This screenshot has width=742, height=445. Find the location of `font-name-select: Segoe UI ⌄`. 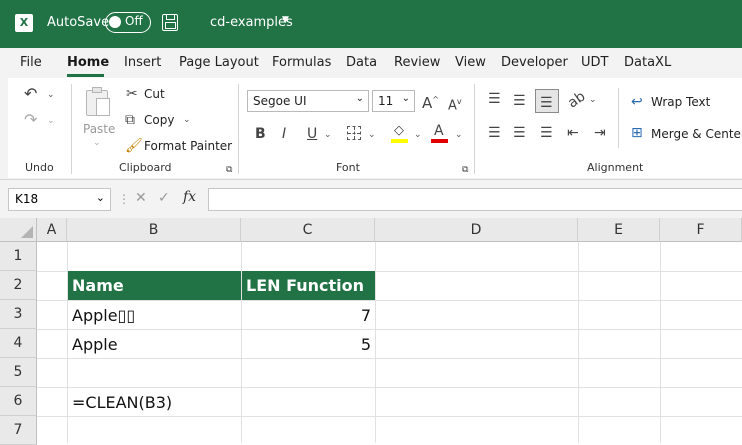

font-name-select: Segoe UI ⌄ is located at coordinates (308, 101).